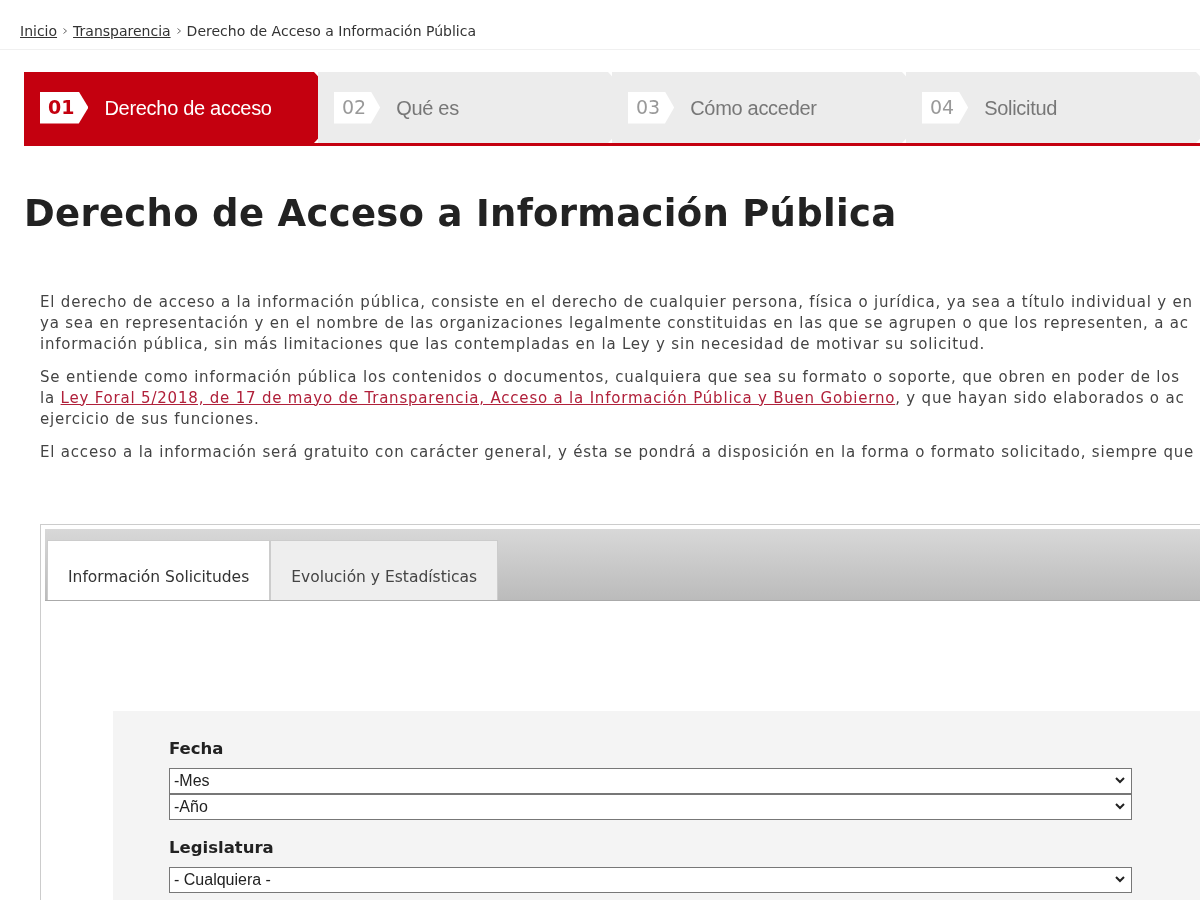  I want to click on law-link: Ley Foral 5/2018, de 17 de mayo de Transparencia, Acceso a la Información Pública y Buen Gobierno, so click(478, 397).